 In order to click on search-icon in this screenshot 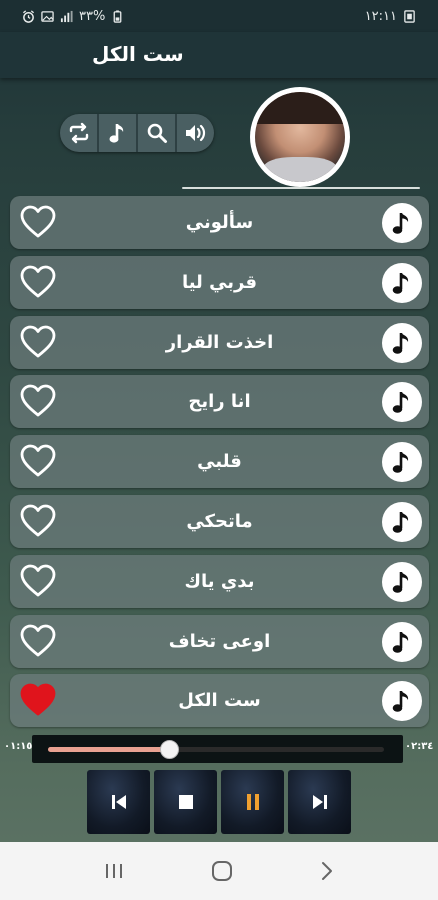, I will do `click(157, 133)`.